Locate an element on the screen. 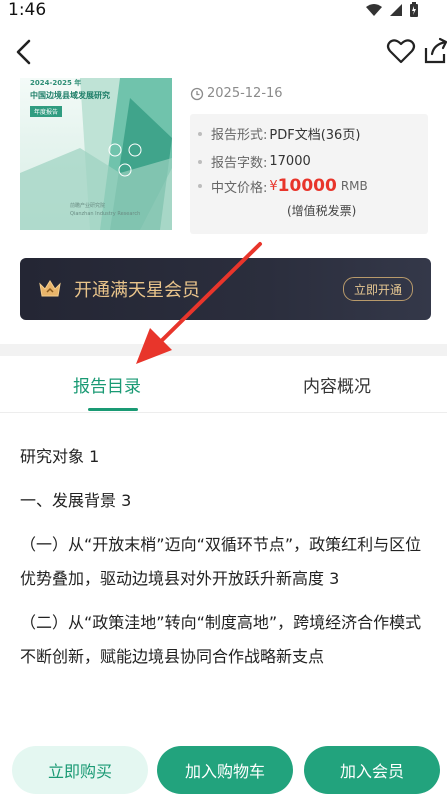 The height and width of the screenshot is (798, 447). price-unit: RMB is located at coordinates (354, 186).